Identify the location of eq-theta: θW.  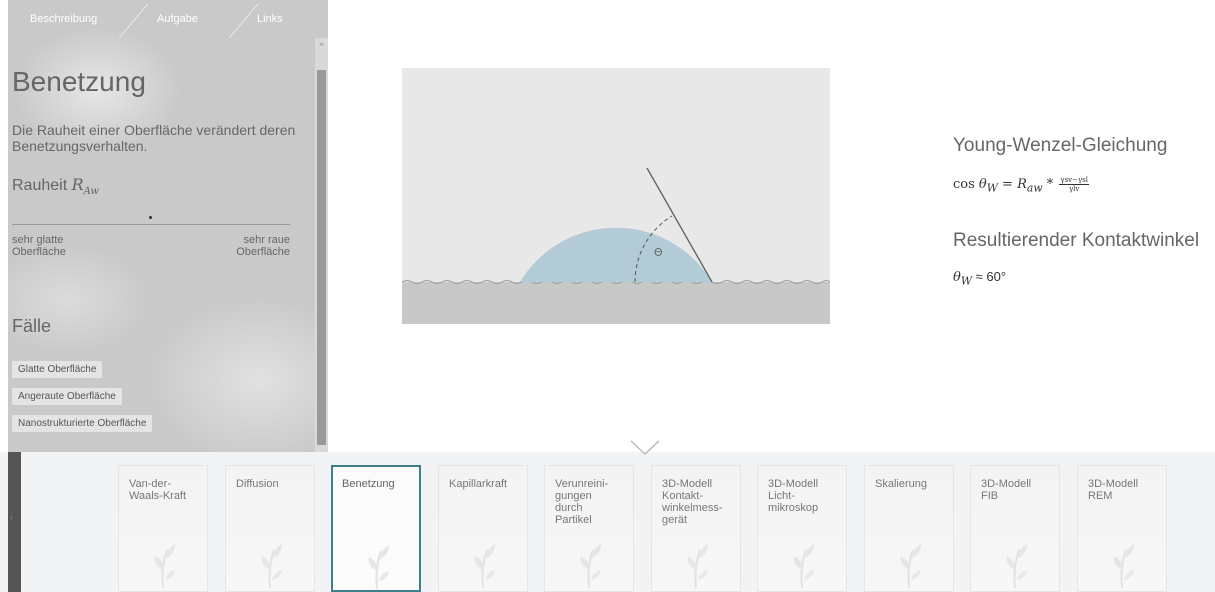
(988, 186).